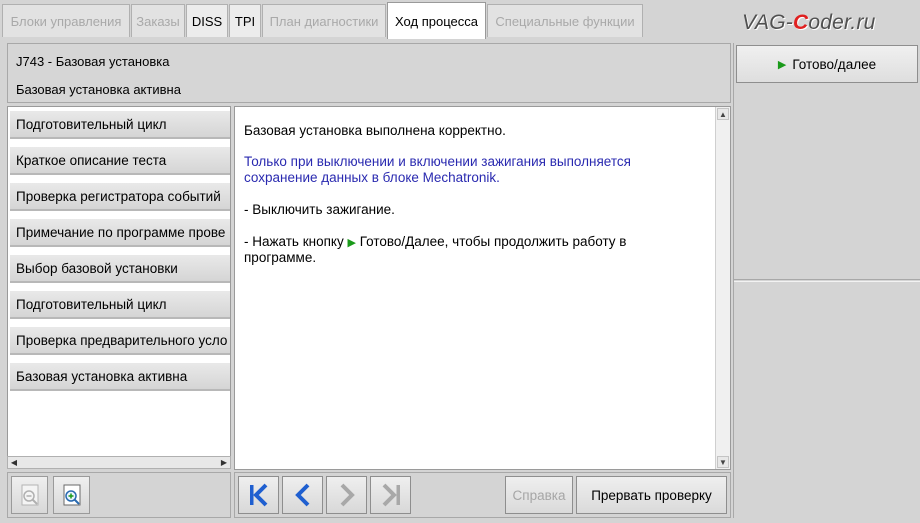  I want to click on previous-step-button, so click(302, 495).